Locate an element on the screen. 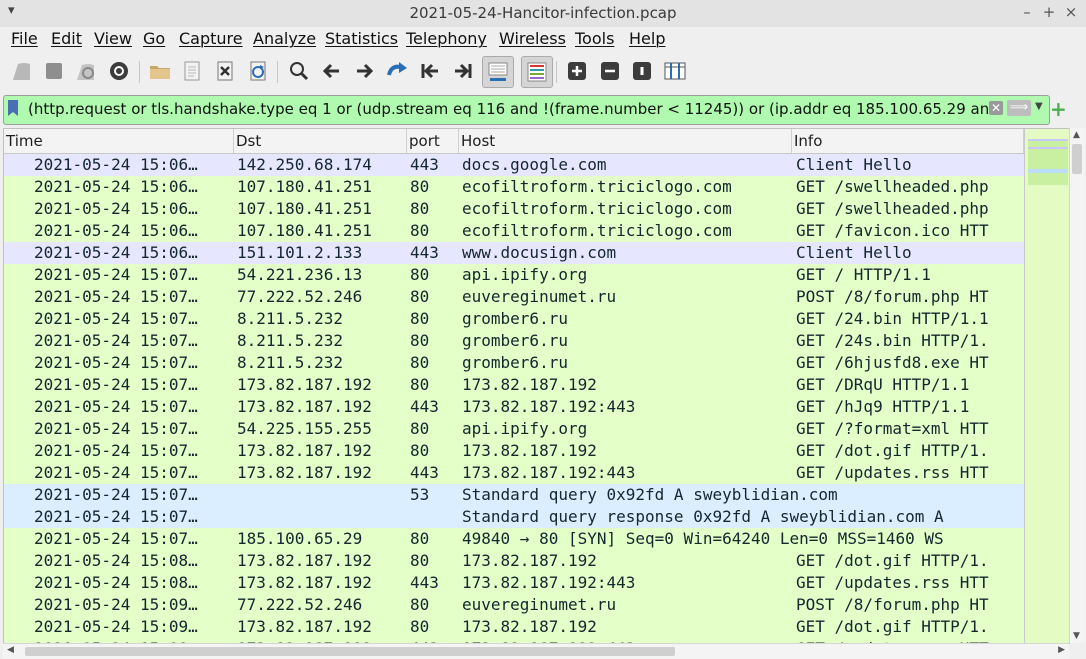 The image size is (1086, 659). menu-telephony: Telephony is located at coordinates (446, 38).